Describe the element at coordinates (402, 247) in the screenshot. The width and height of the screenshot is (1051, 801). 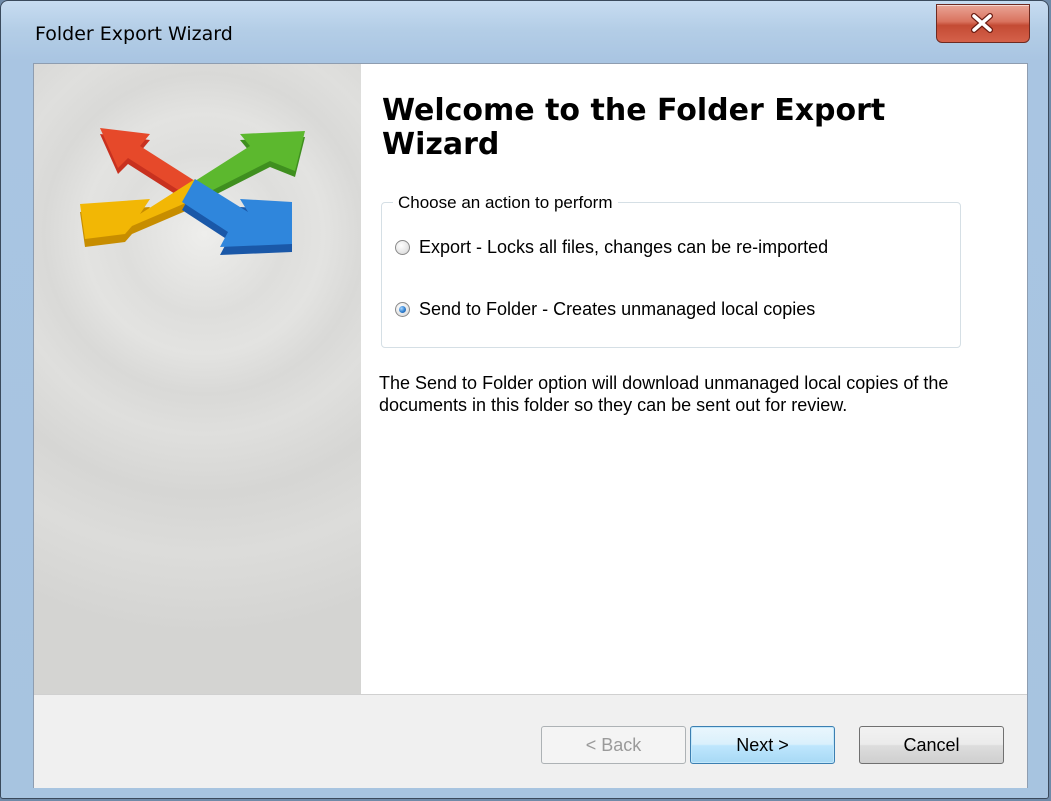
I see `export-radio` at that location.